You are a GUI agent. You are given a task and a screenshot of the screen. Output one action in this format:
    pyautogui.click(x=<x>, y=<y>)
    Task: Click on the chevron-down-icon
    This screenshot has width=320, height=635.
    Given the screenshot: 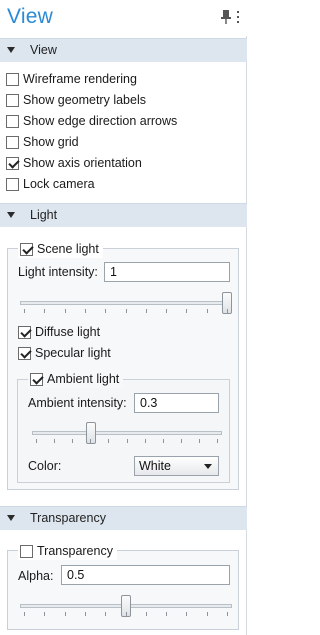 What is the action you would take?
    pyautogui.click(x=208, y=466)
    